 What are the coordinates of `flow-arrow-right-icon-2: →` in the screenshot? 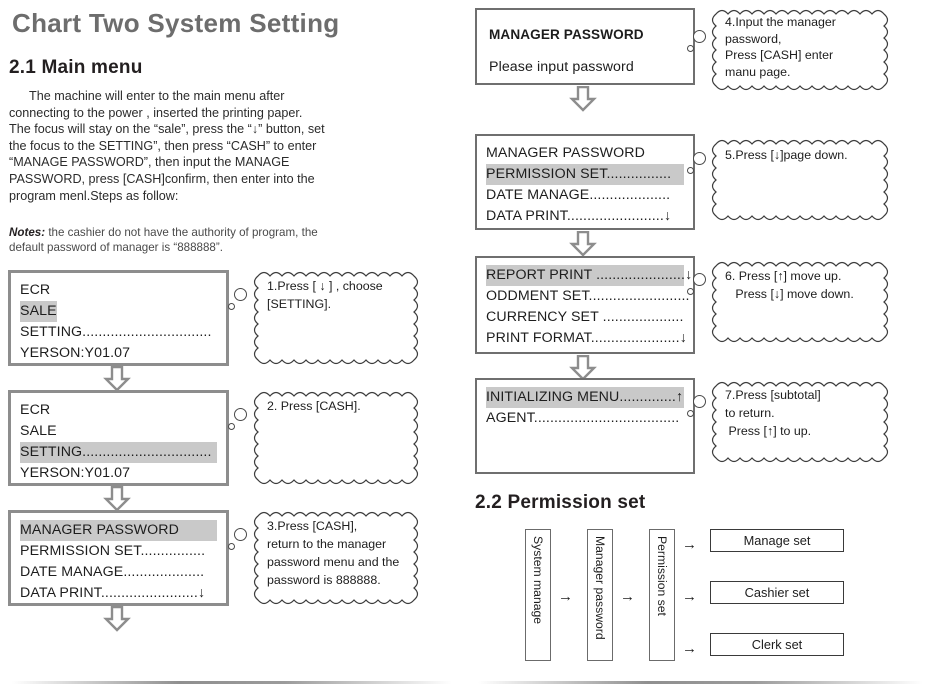 It's located at (627, 596).